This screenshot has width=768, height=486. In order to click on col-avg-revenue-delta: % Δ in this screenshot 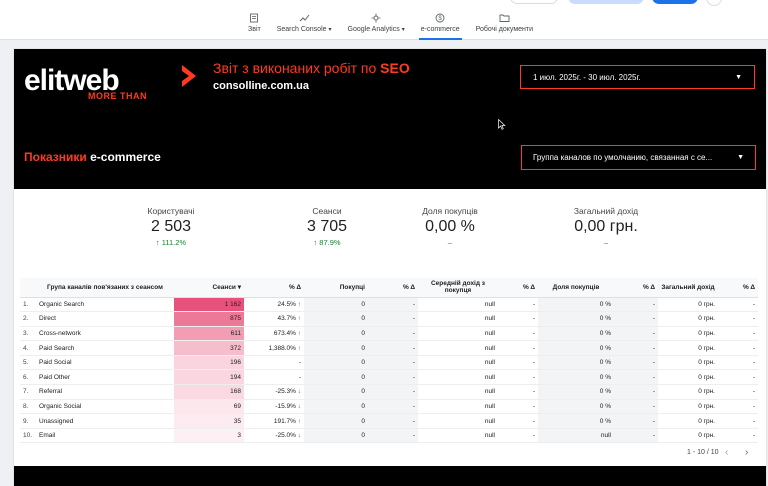, I will do `click(518, 288)`.